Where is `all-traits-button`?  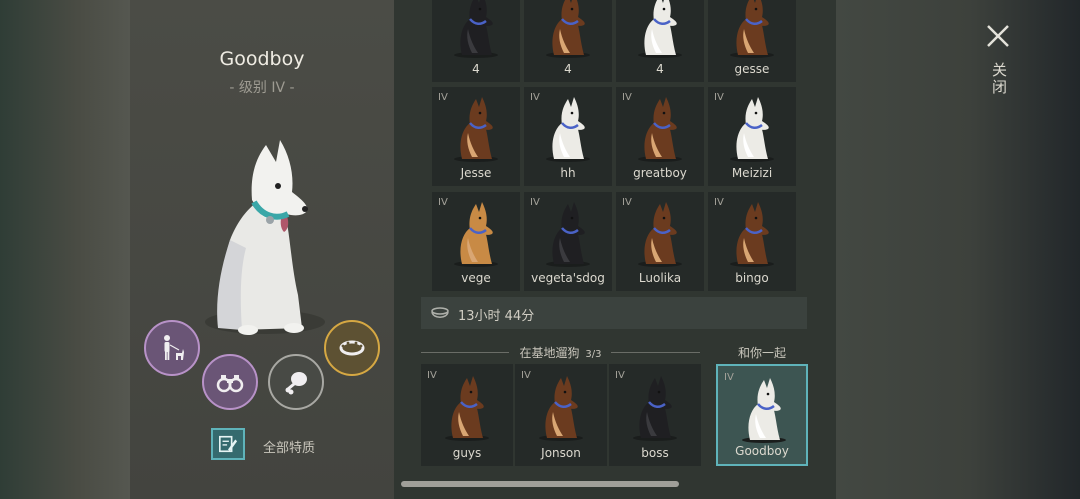 all-traits-button is located at coordinates (228, 444).